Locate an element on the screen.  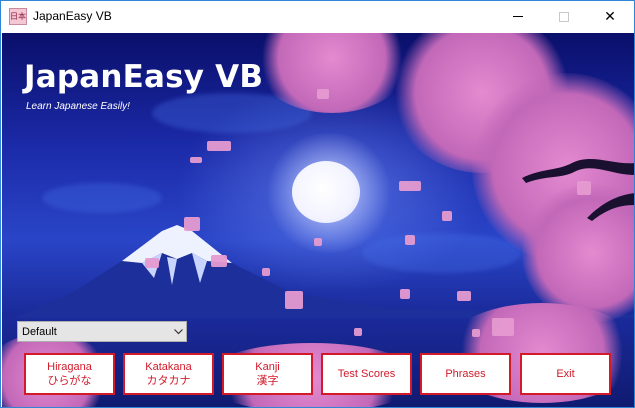
phrases-label: Phrases is located at coordinates (465, 373).